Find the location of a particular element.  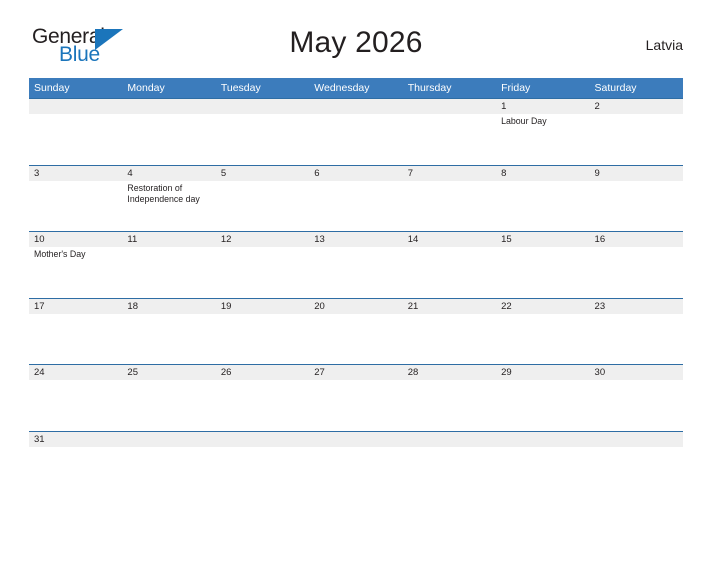

day-number: 3 is located at coordinates (75, 173).